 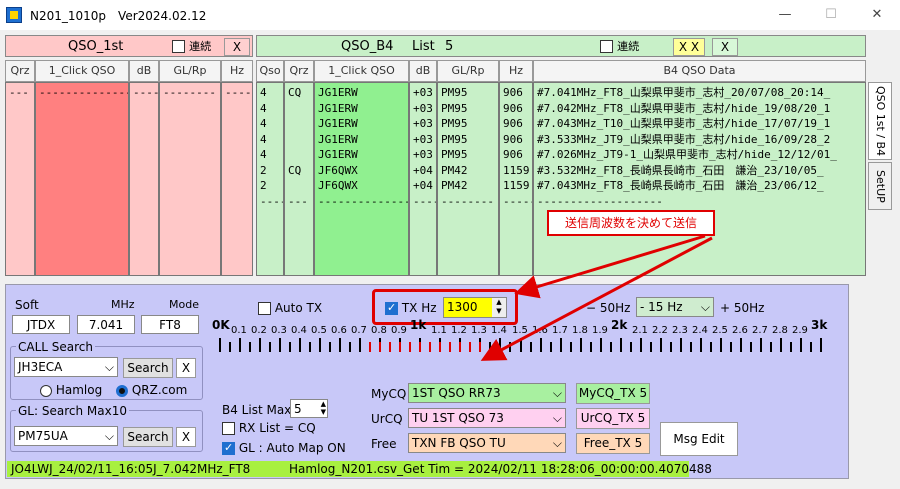 I want to click on msg-edit-button: Msg Edit, so click(x=699, y=439).